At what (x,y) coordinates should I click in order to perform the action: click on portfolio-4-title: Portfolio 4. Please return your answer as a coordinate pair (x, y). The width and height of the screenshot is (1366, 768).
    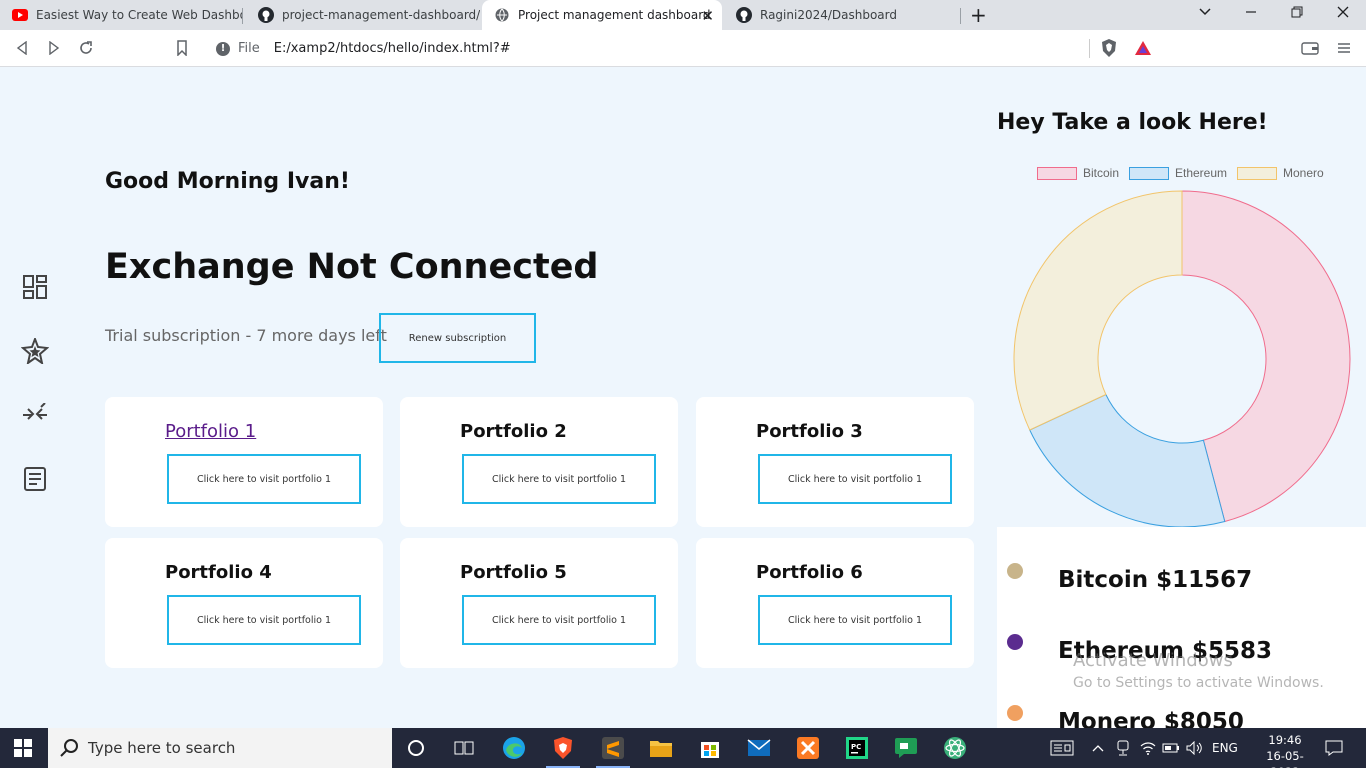
    Looking at the image, I should click on (218, 572).